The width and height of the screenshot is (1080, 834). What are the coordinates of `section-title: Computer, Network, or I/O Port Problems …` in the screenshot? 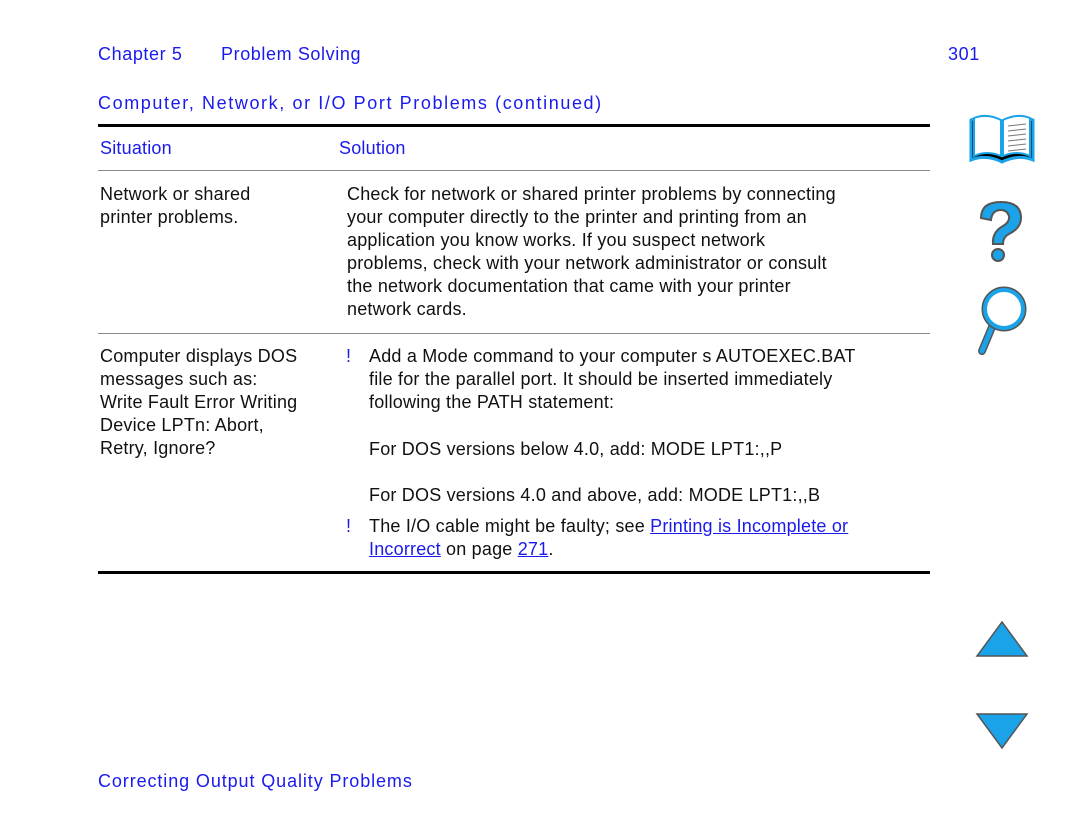 It's located at (350, 103).